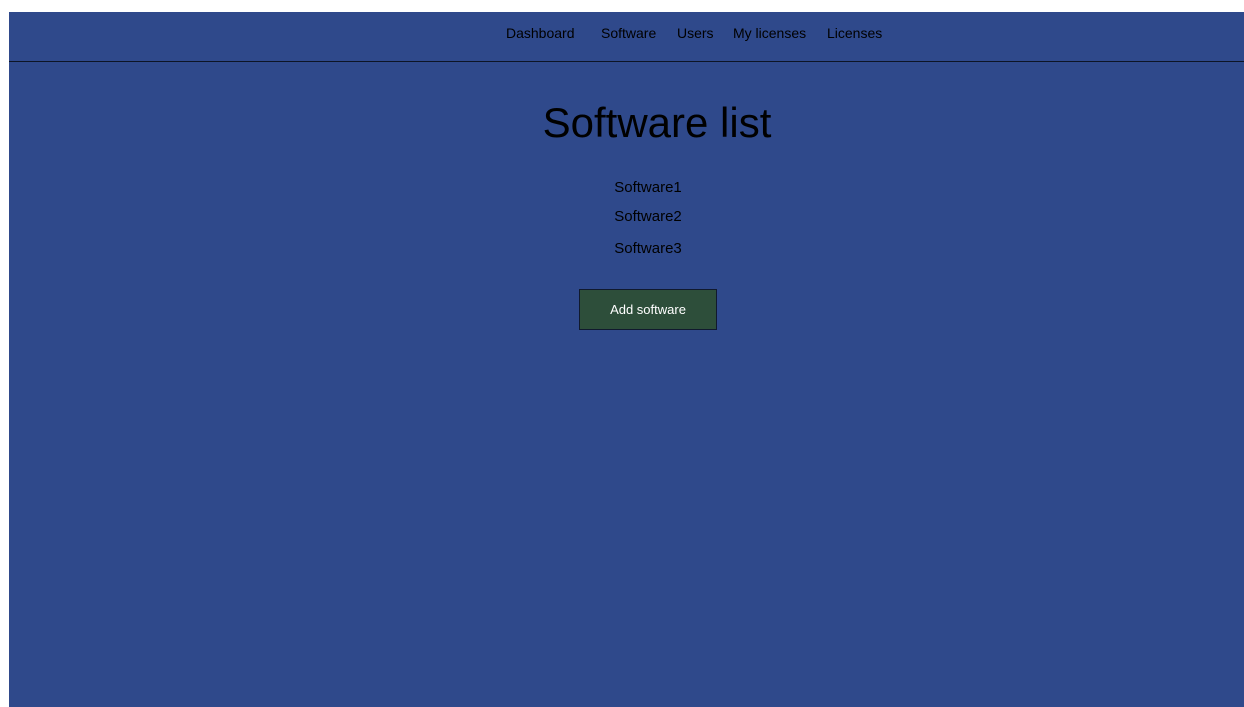 This screenshot has height=707, width=1244. What do you see at coordinates (854, 33) in the screenshot?
I see `nav-link-licenses: Licenses` at bounding box center [854, 33].